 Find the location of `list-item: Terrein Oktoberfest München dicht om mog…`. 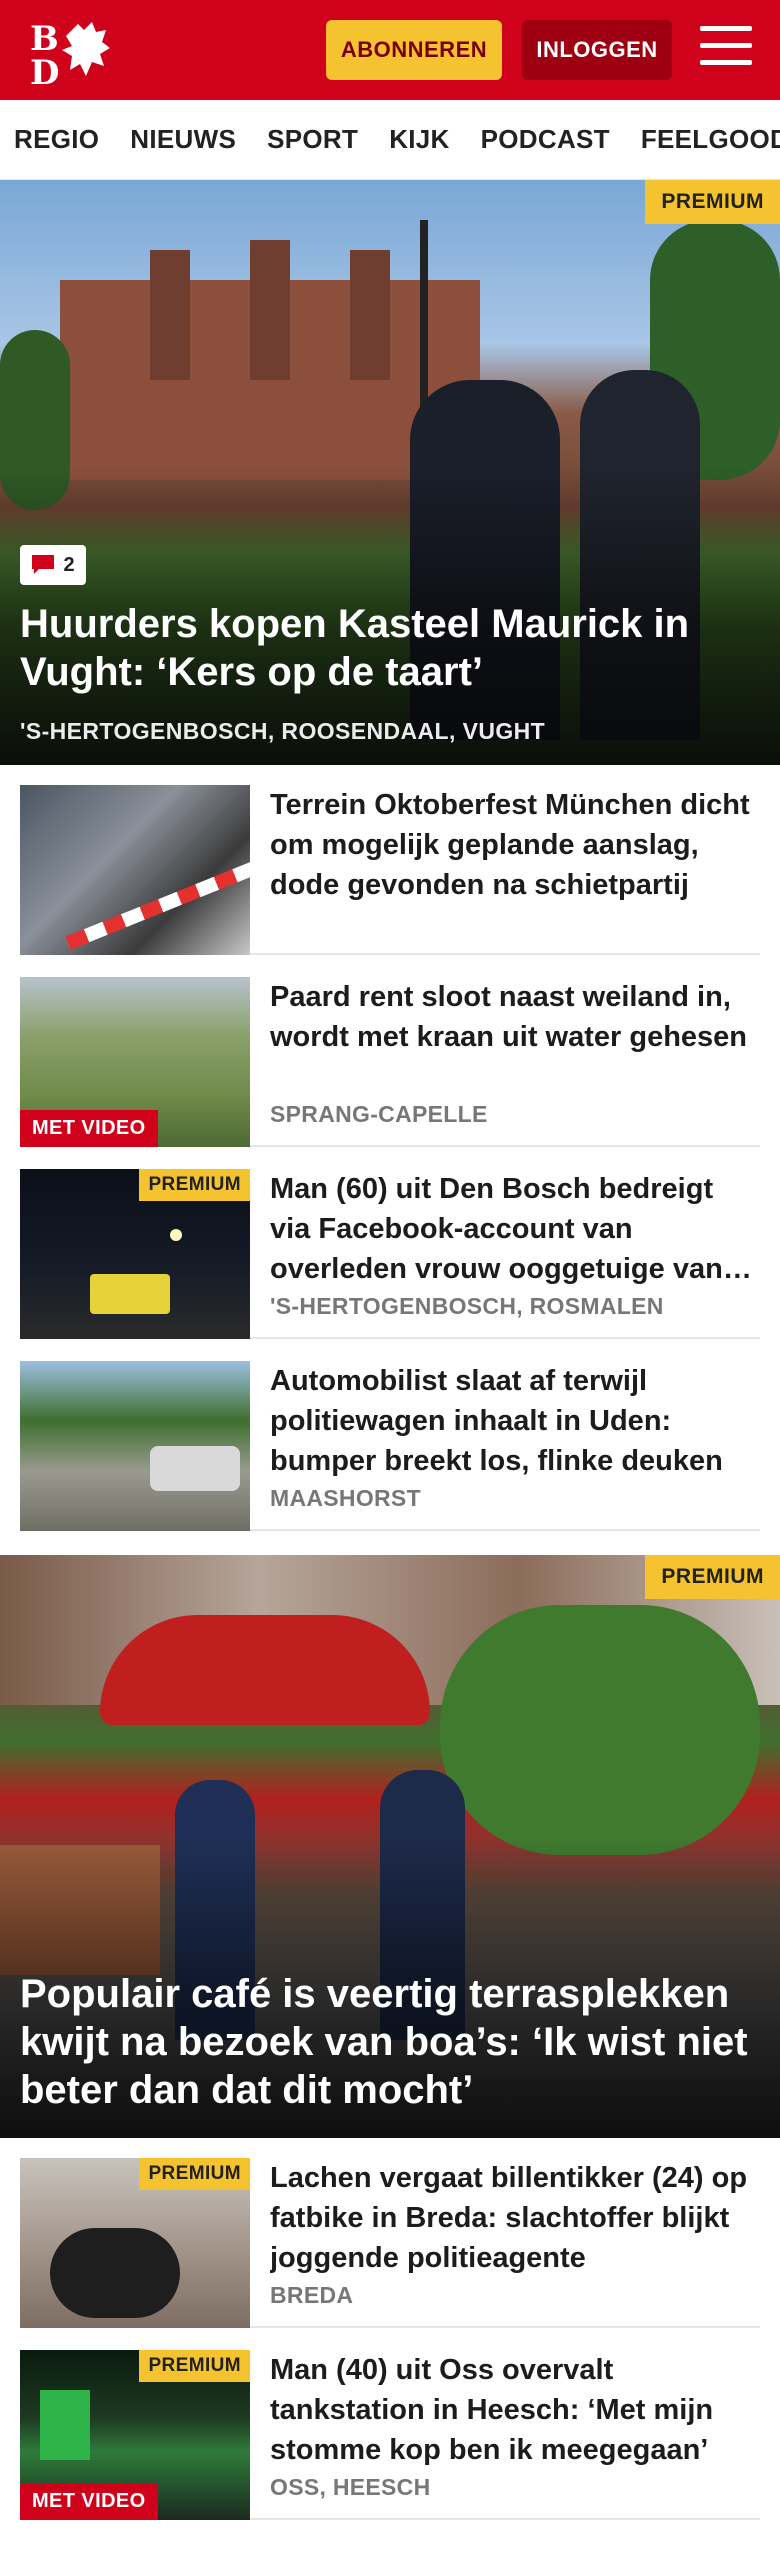

list-item: Terrein Oktoberfest München dicht om mog… is located at coordinates (390, 870).